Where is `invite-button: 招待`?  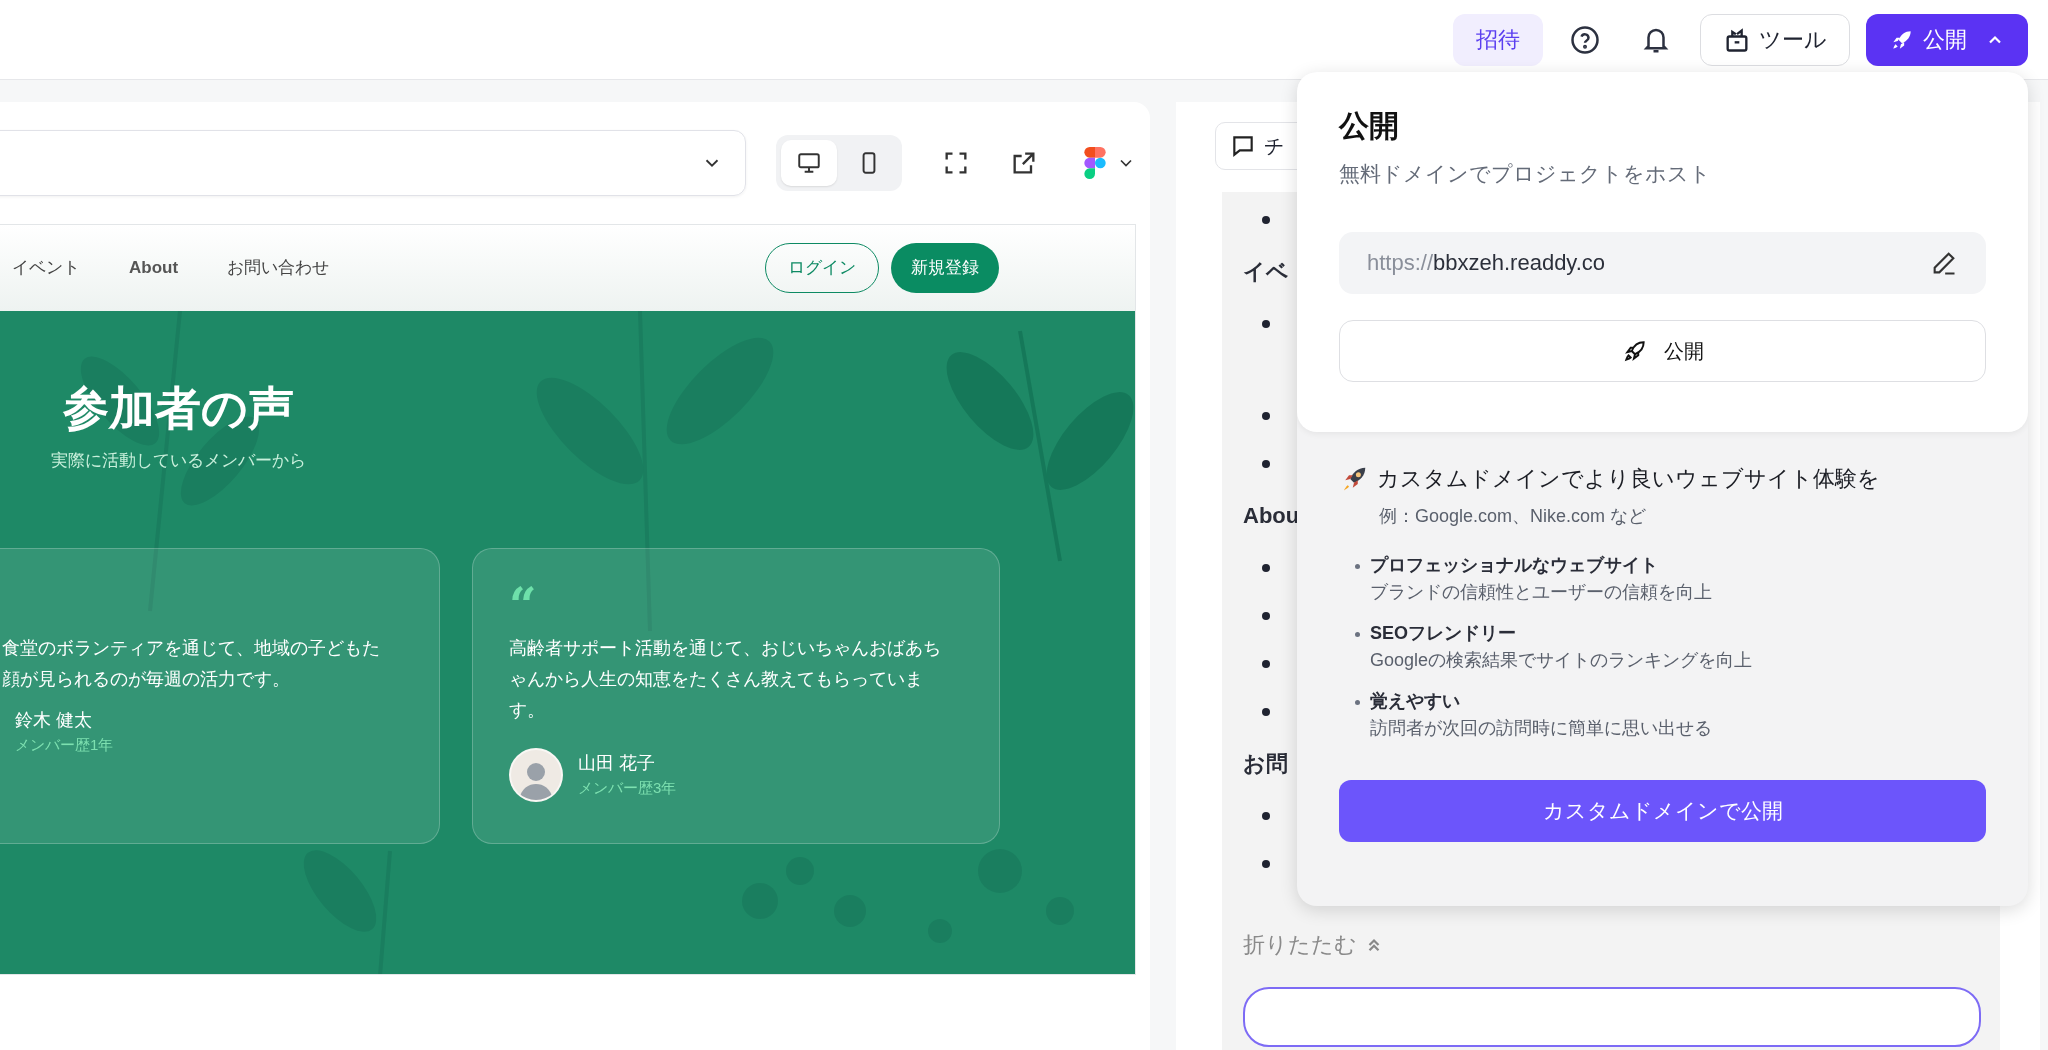
invite-button: 招待 is located at coordinates (1498, 39).